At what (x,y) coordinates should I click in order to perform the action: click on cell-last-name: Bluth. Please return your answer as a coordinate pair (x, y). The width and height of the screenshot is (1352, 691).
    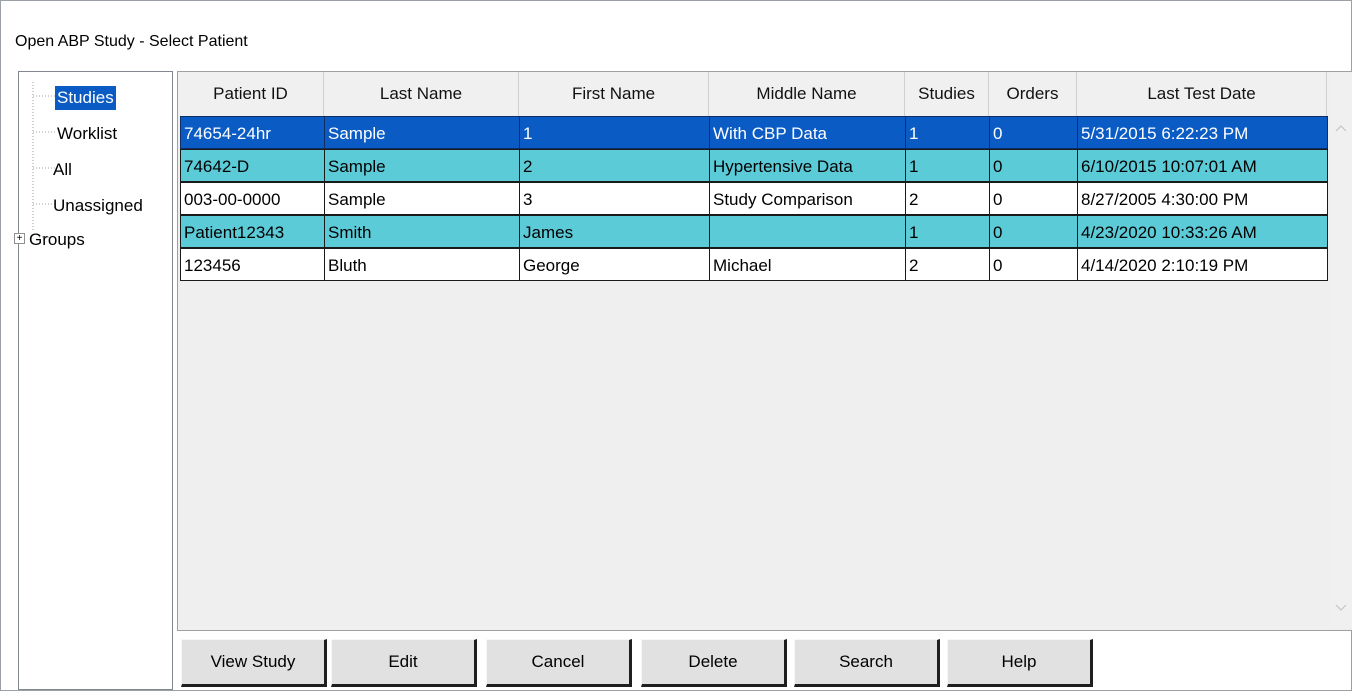
    Looking at the image, I should click on (422, 264).